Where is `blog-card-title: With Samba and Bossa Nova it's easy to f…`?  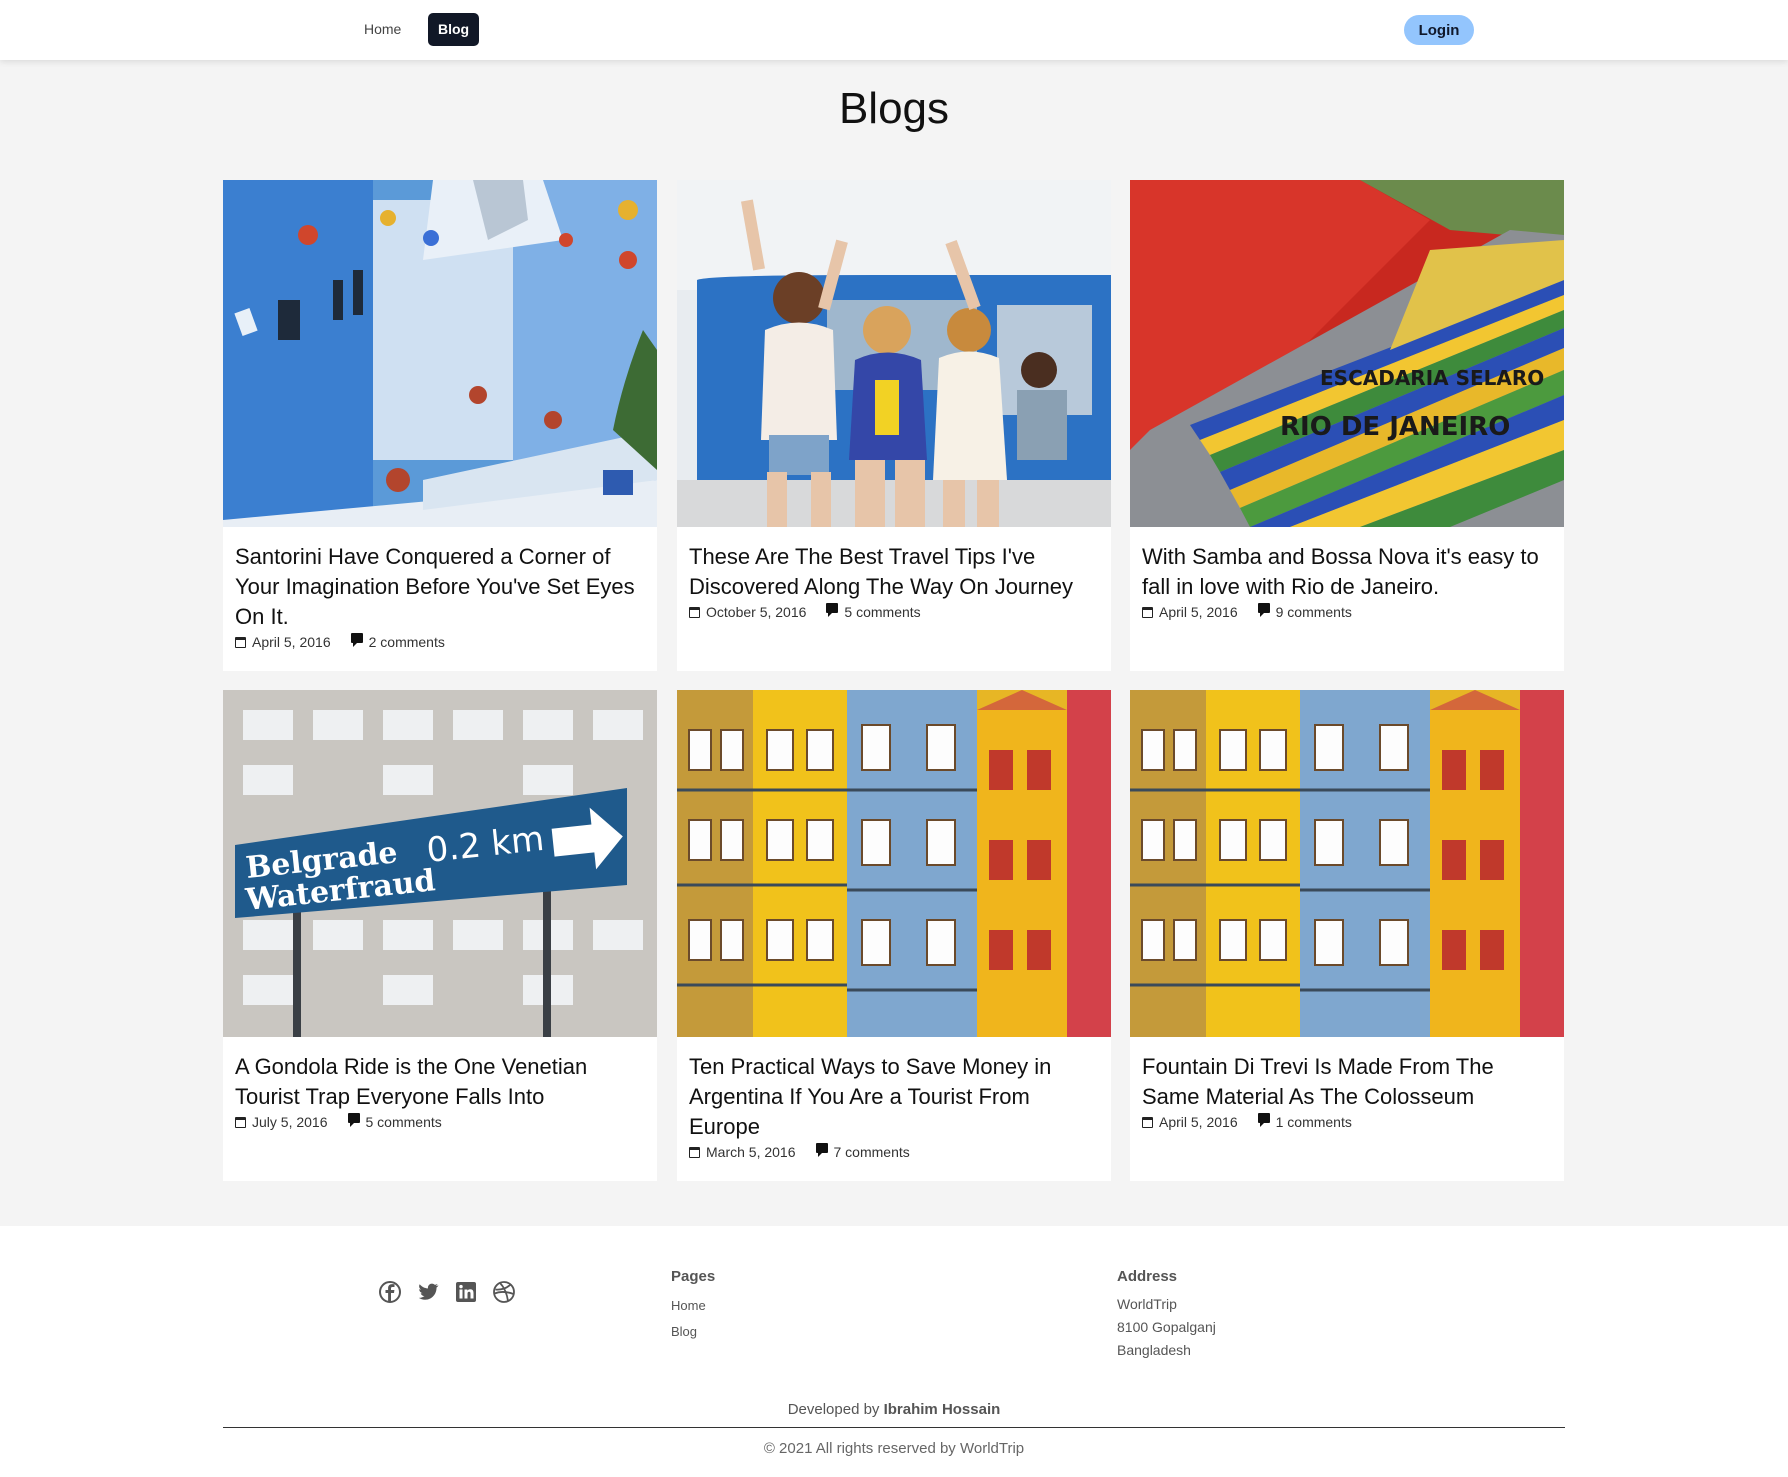 blog-card-title: With Samba and Bossa Nova it's easy to f… is located at coordinates (1348, 572).